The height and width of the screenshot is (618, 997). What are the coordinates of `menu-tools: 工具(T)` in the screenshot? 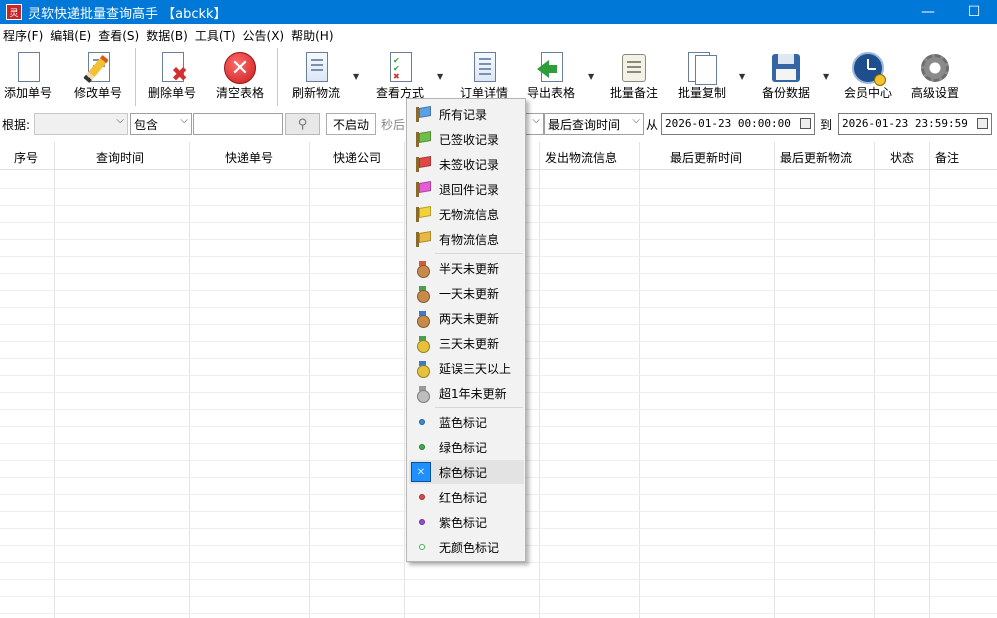 It's located at (216, 35).